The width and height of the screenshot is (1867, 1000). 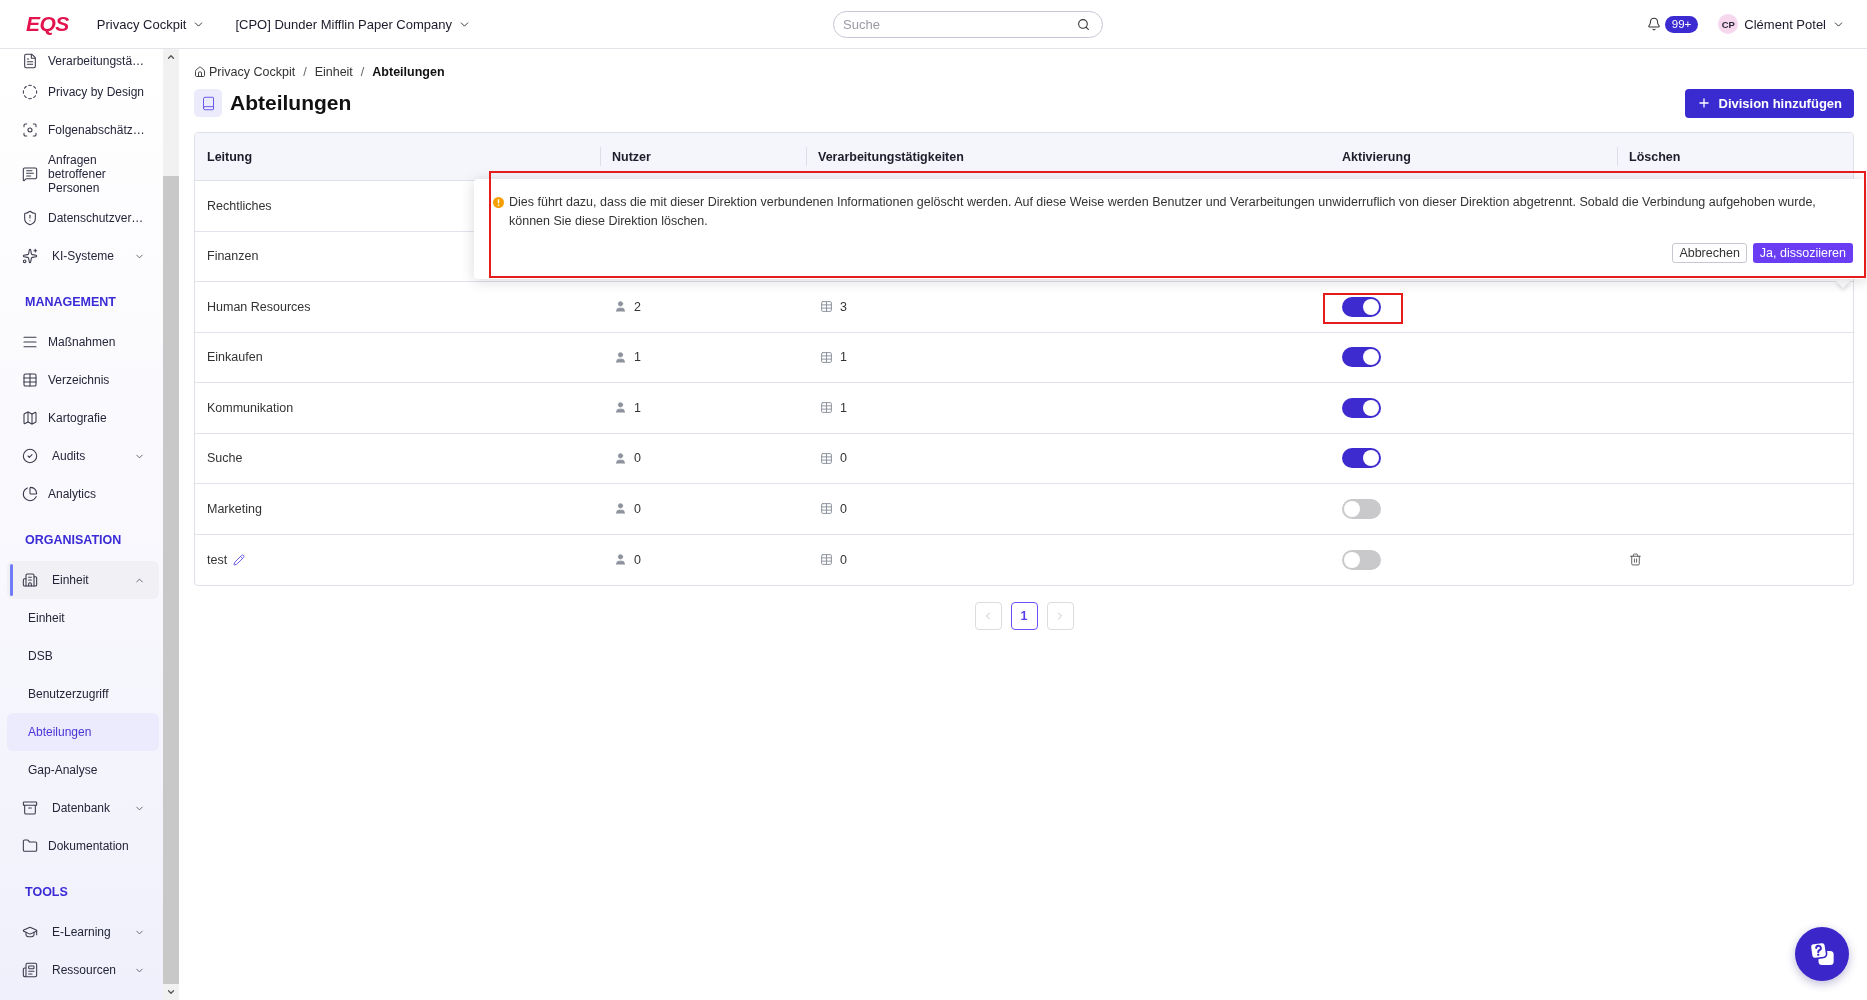 I want to click on sidebar-group: Audits, so click(x=83, y=456).